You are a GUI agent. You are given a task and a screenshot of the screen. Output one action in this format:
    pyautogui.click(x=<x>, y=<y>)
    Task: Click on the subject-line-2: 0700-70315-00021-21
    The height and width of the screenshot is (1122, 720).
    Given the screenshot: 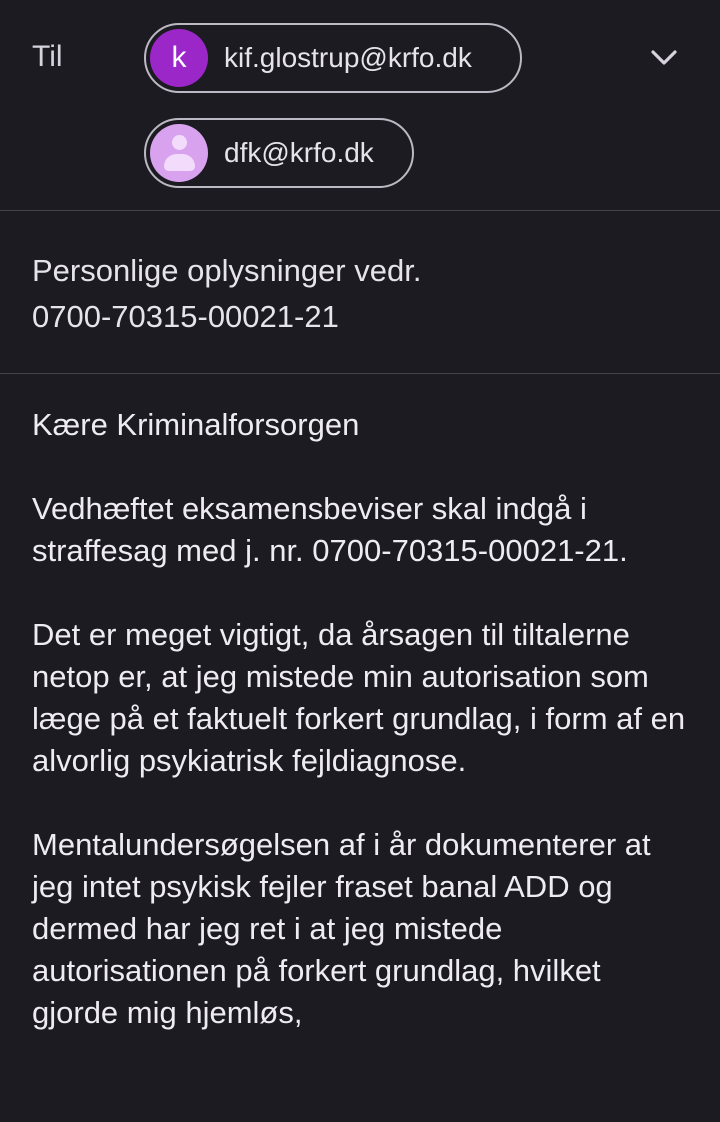 What is the action you would take?
    pyautogui.click(x=185, y=316)
    